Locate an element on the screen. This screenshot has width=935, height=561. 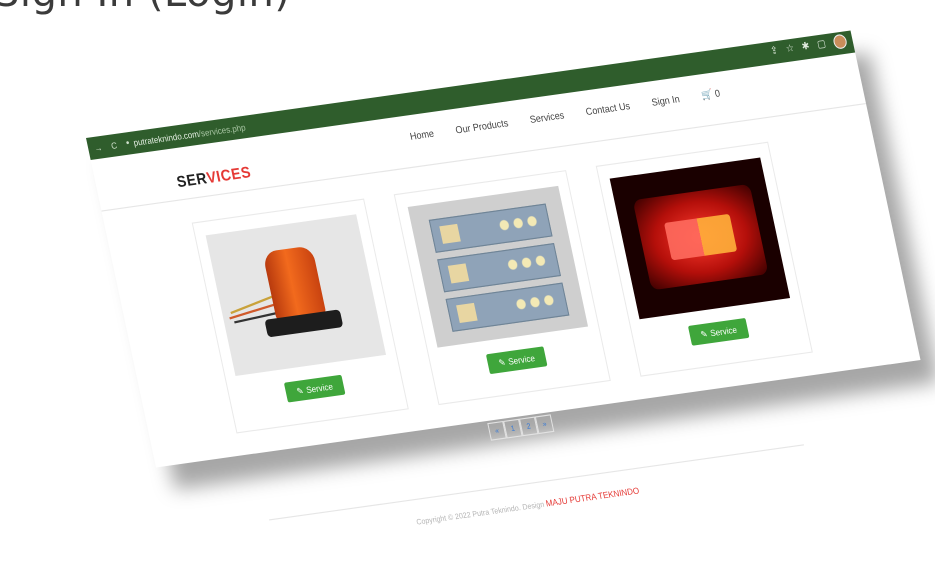
pagination: « 1 2 » is located at coordinates (521, 427).